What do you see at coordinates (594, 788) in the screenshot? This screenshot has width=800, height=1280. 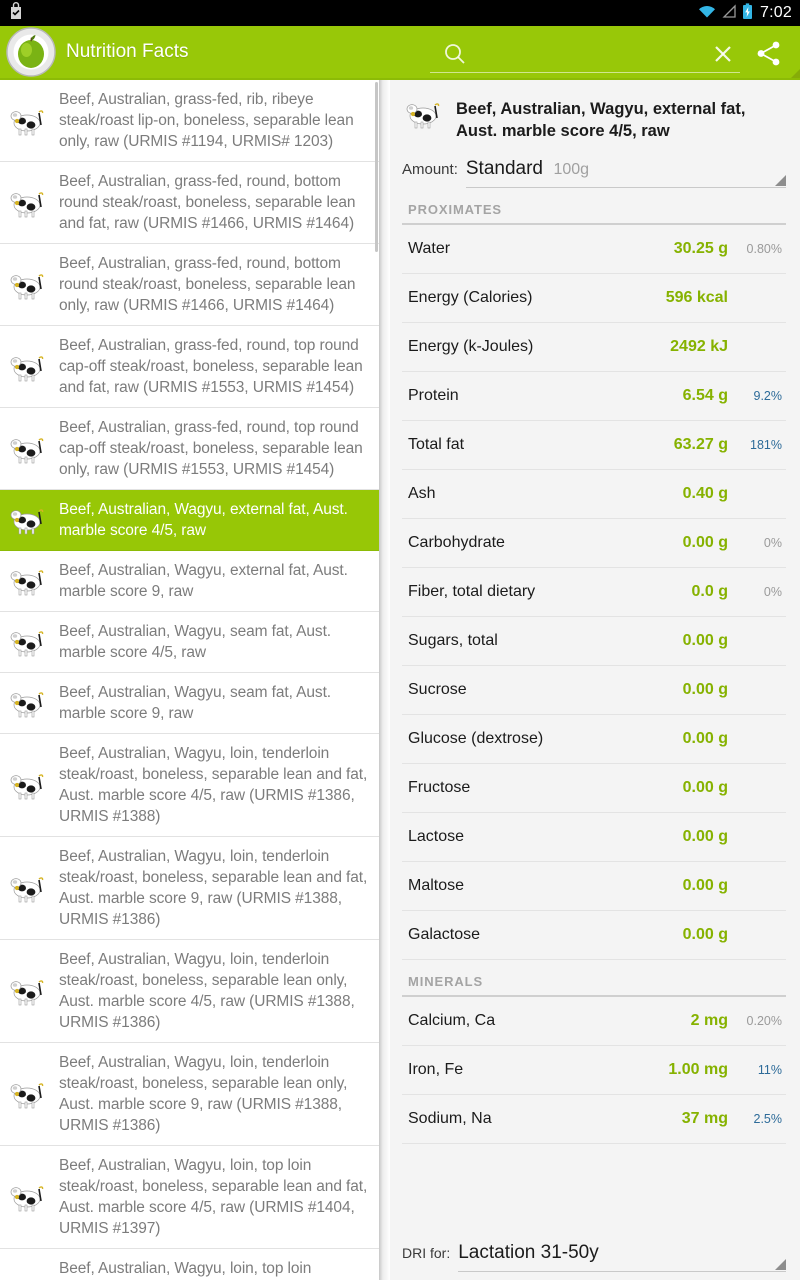 I see `nutrient-row: Fructose 0.00 g` at bounding box center [594, 788].